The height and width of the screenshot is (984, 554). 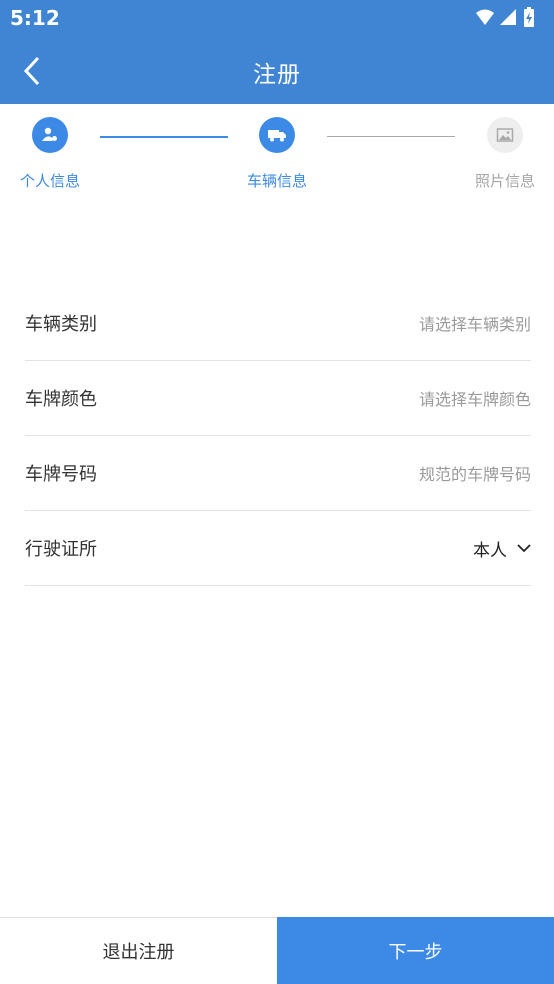 What do you see at coordinates (35, 18) in the screenshot?
I see `status-time: 5:12` at bounding box center [35, 18].